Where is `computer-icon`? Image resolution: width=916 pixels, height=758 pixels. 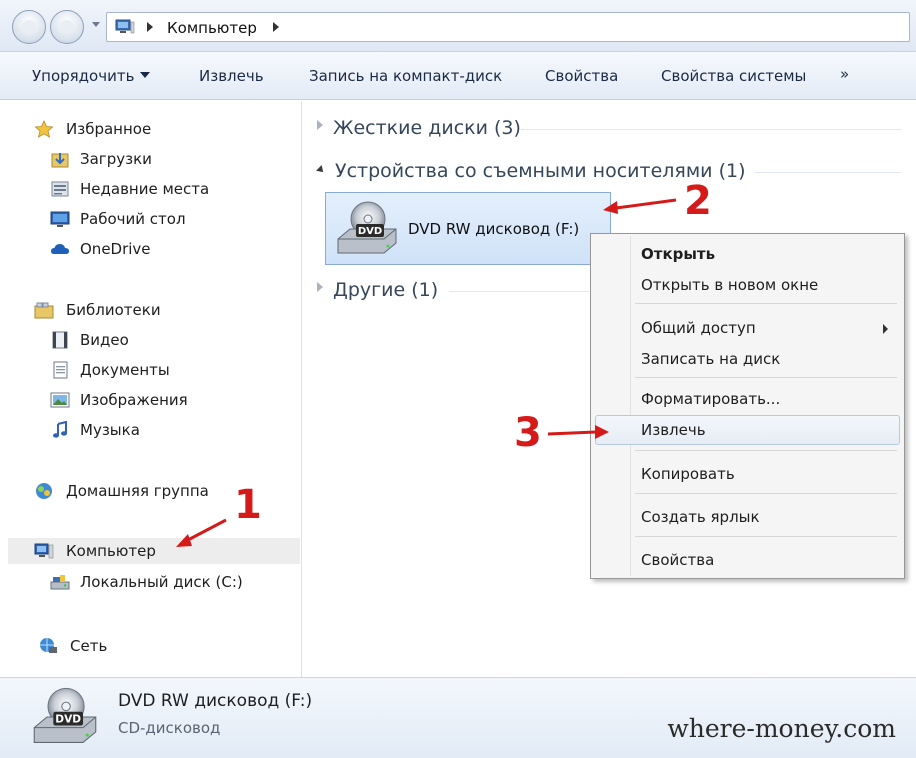
computer-icon is located at coordinates (125, 26).